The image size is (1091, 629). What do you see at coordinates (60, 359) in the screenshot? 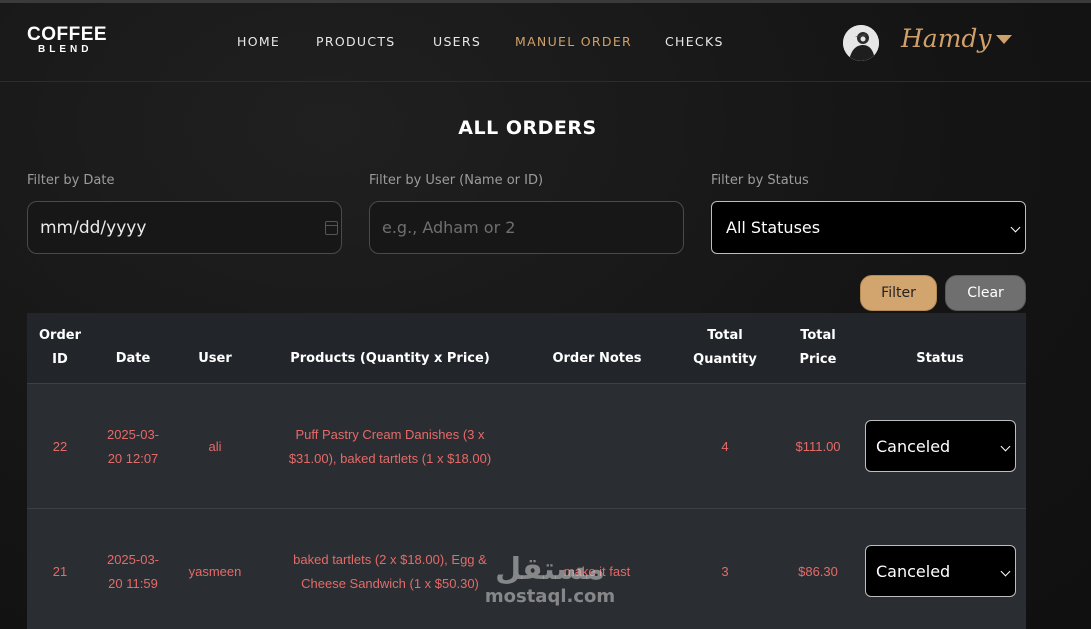
I see `header-order-id-line2: ID` at bounding box center [60, 359].